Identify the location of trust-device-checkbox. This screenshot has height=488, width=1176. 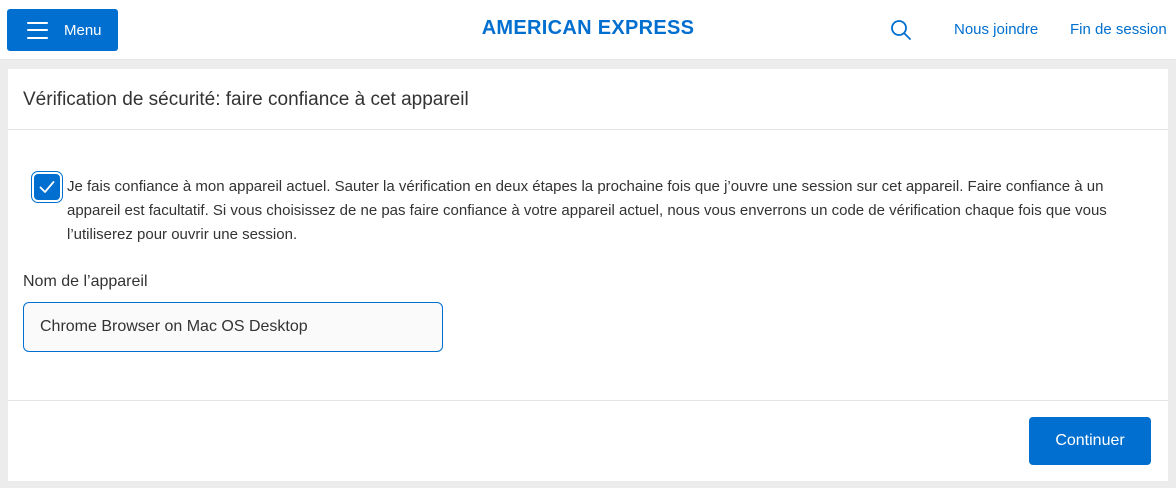
(47, 187).